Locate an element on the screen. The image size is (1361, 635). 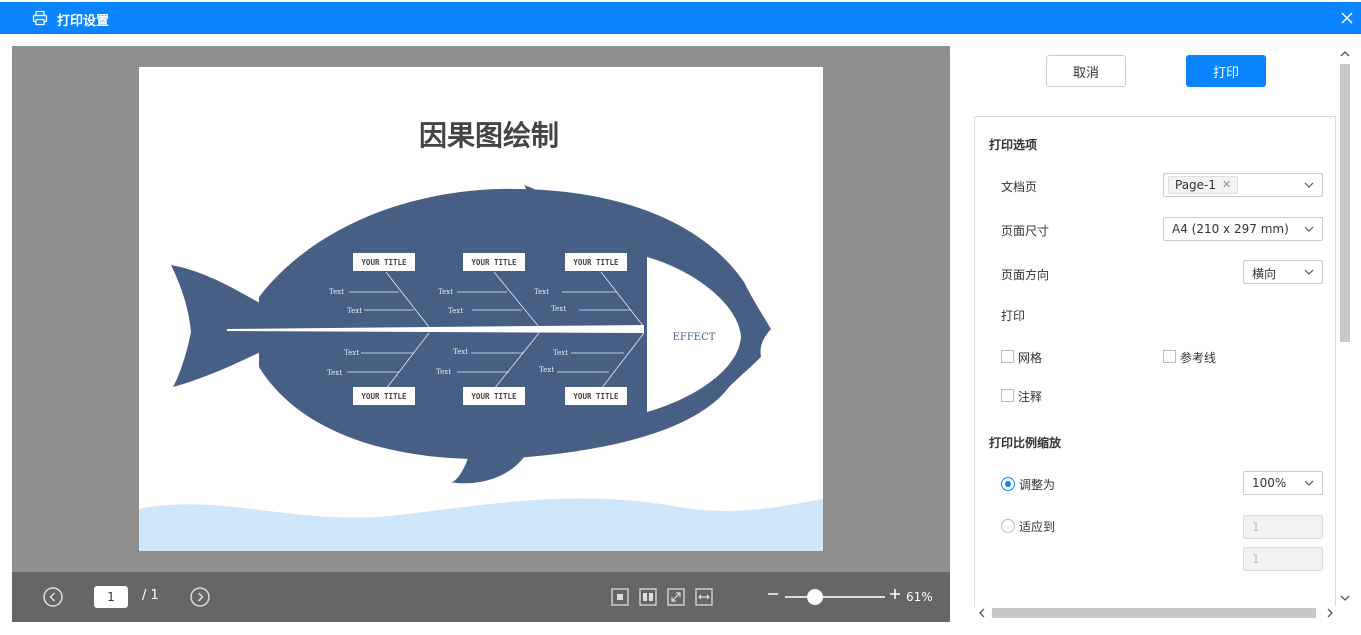
remove-tag-icon: ✕ is located at coordinates (1226, 185).